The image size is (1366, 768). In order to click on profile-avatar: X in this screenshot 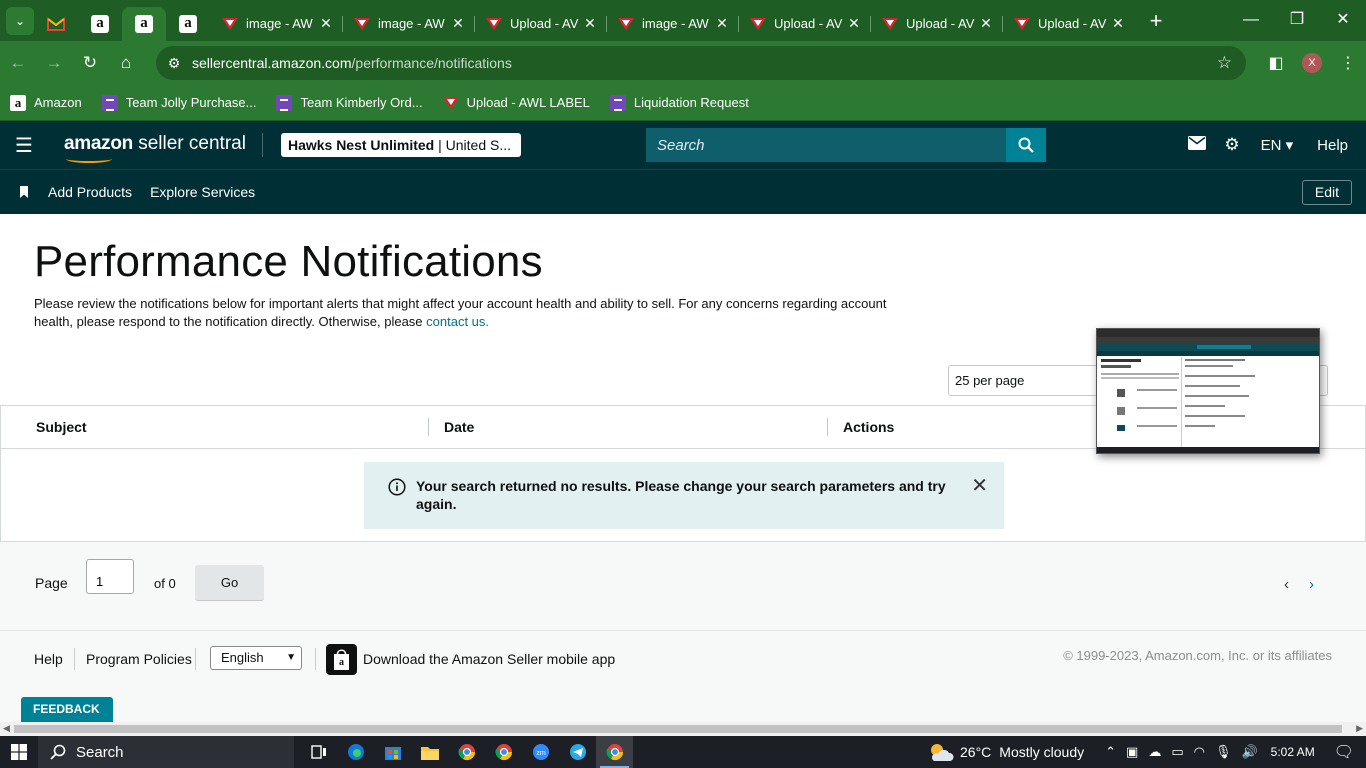, I will do `click(1312, 63)`.